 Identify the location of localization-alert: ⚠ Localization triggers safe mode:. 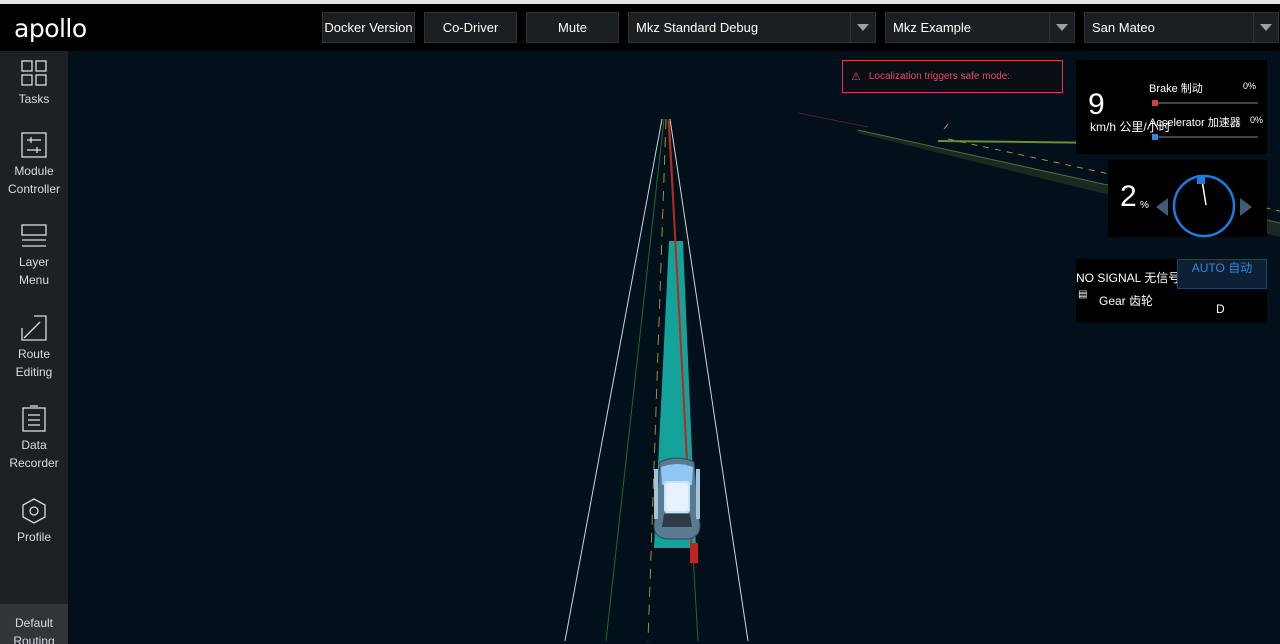
(952, 76).